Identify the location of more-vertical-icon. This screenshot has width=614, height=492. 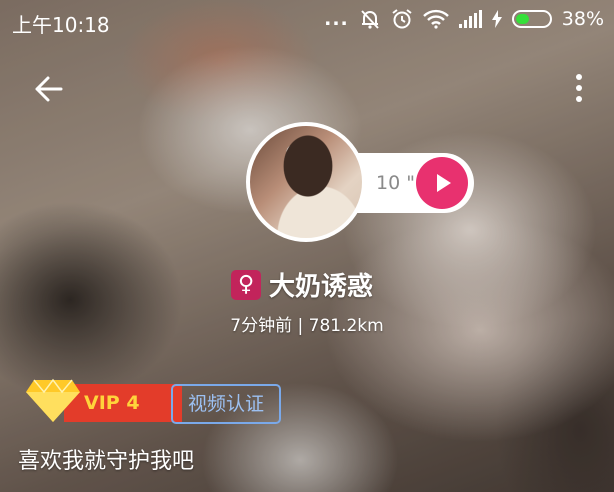
(579, 90).